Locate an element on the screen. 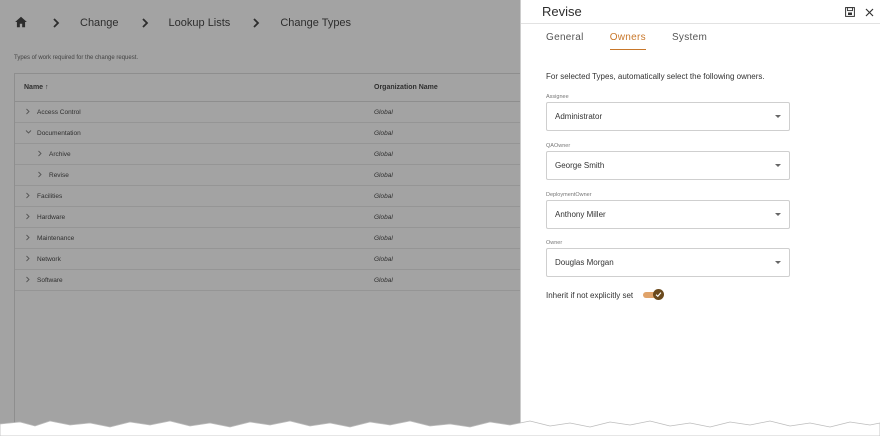  table-row: Documentation Global is located at coordinates (267, 133).